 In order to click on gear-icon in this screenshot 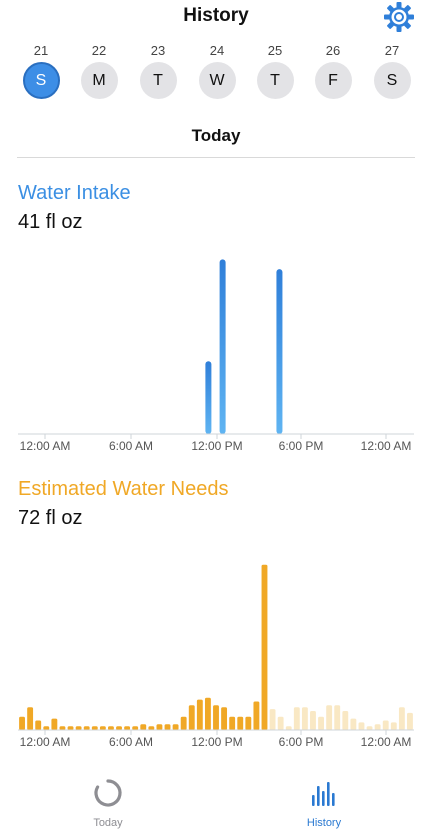, I will do `click(399, 17)`.